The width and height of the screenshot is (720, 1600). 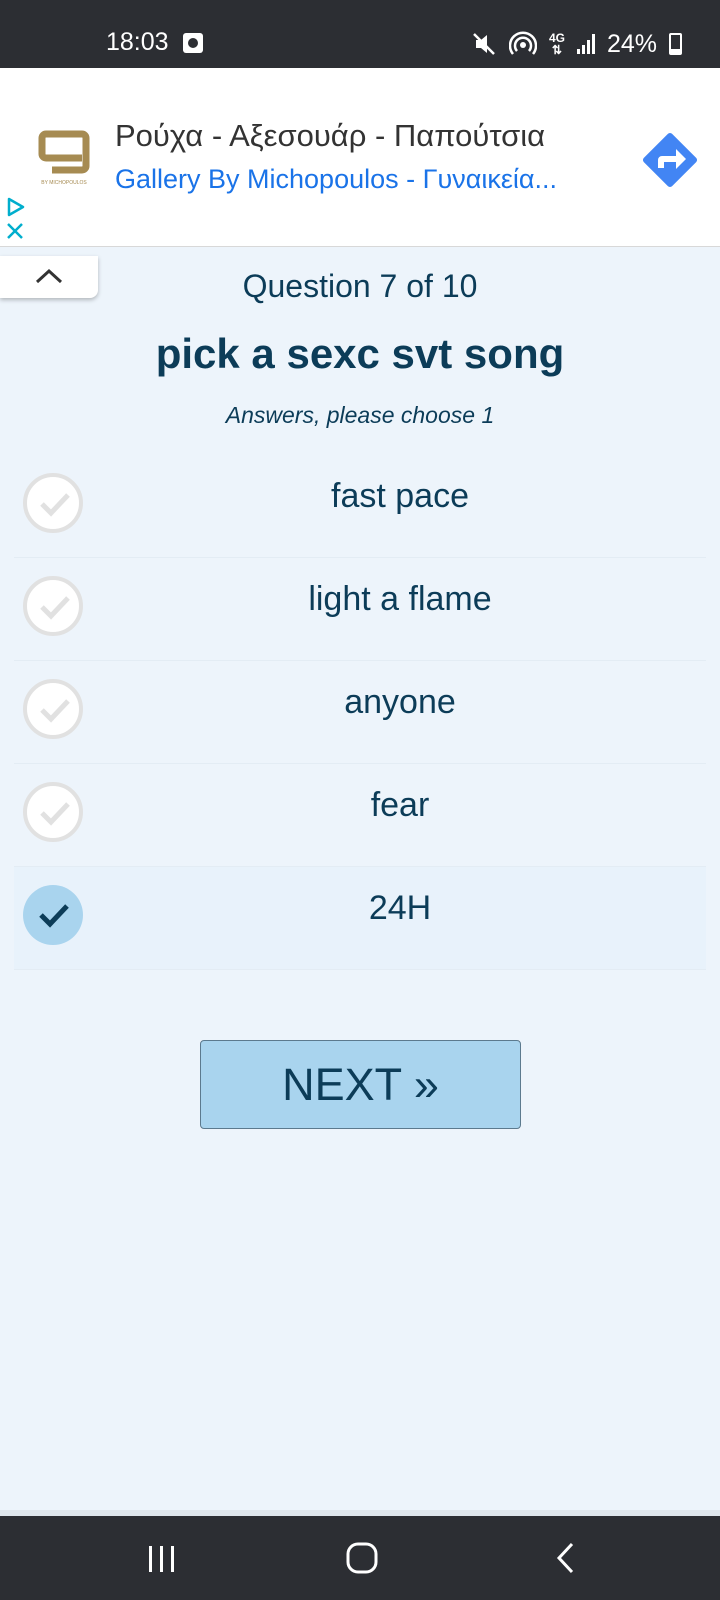 What do you see at coordinates (565, 1558) in the screenshot?
I see `back-icon` at bounding box center [565, 1558].